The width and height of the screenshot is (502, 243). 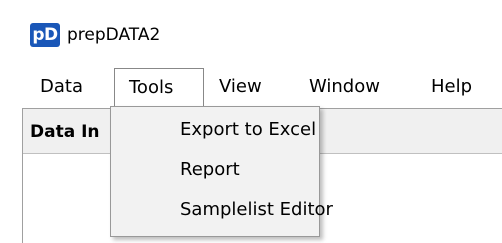 What do you see at coordinates (452, 86) in the screenshot?
I see `menu-help-label: Help` at bounding box center [452, 86].